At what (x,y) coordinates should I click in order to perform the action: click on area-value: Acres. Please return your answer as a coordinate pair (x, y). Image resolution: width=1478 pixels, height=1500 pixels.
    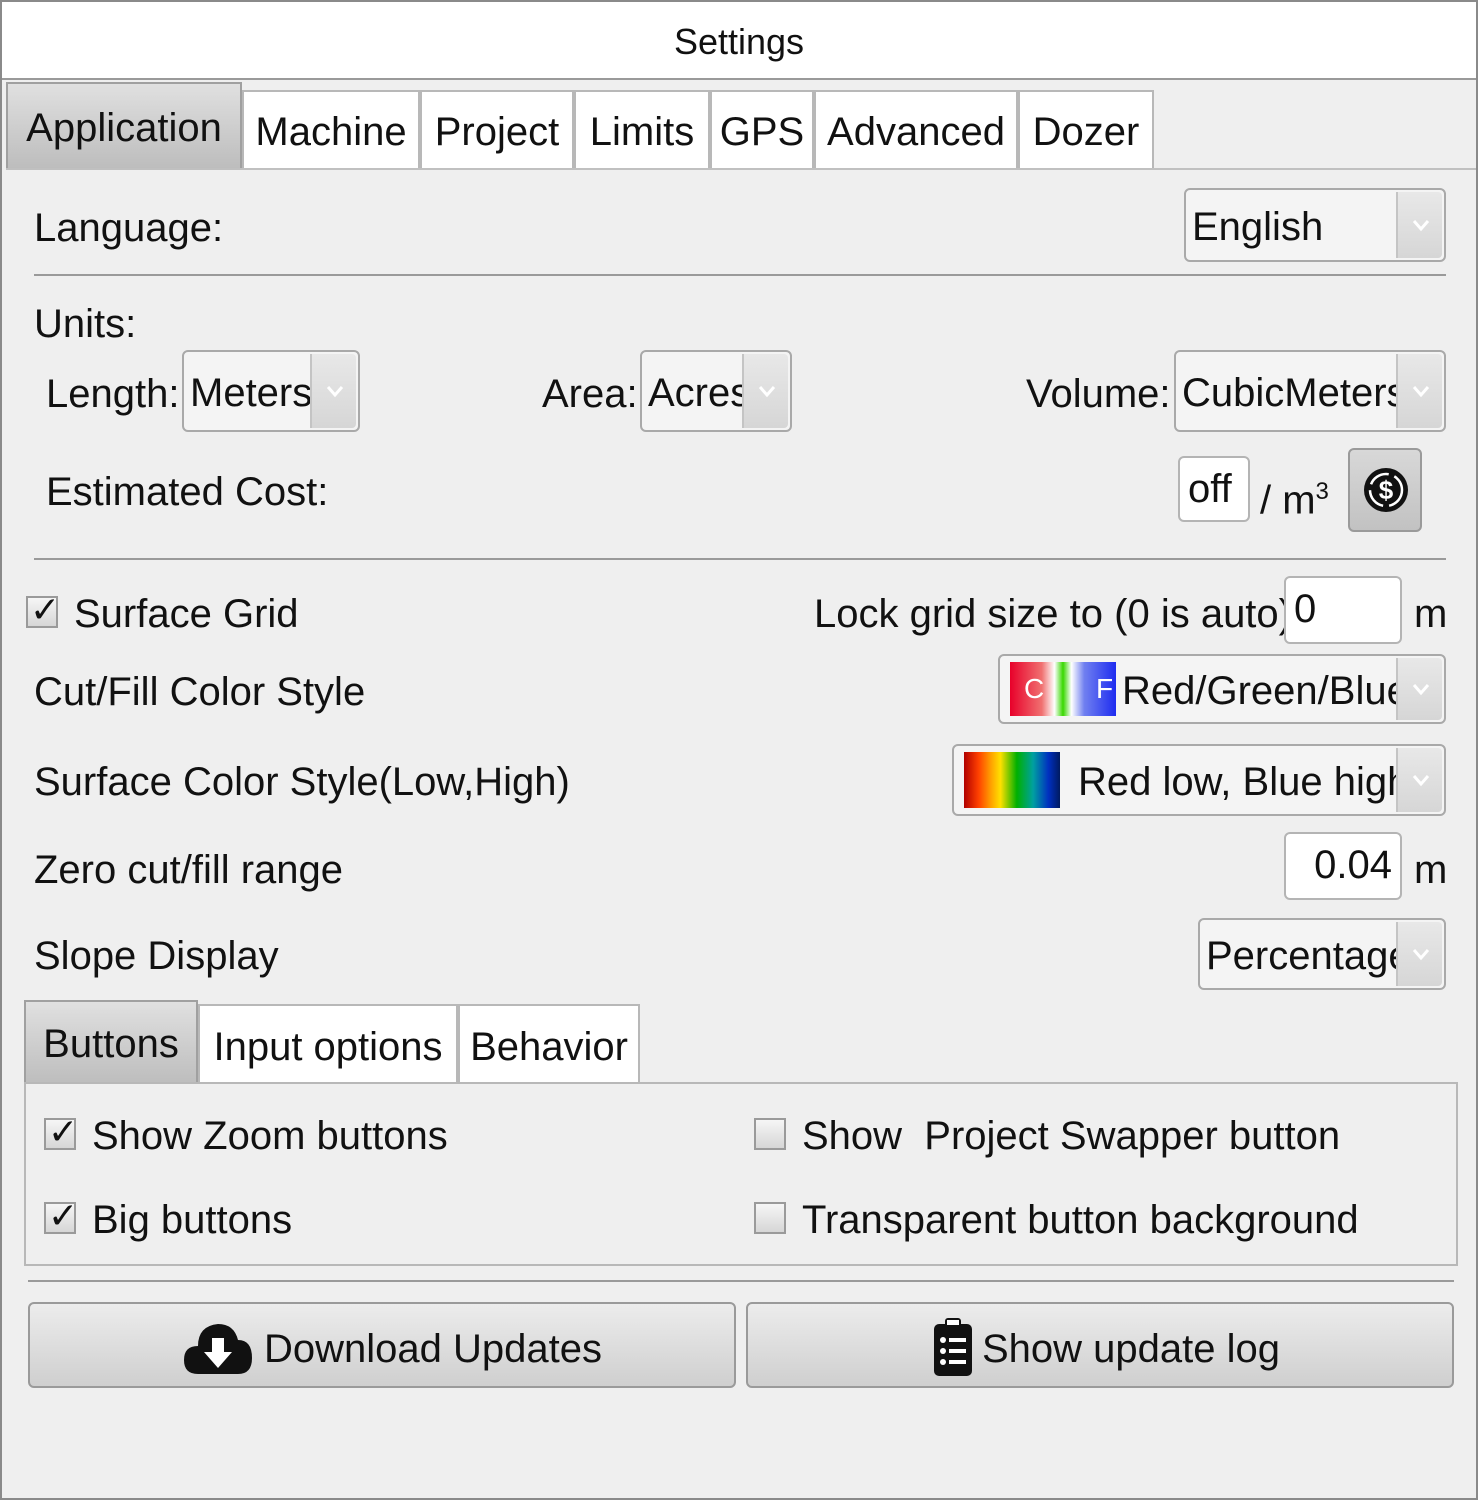
    Looking at the image, I should click on (699, 393).